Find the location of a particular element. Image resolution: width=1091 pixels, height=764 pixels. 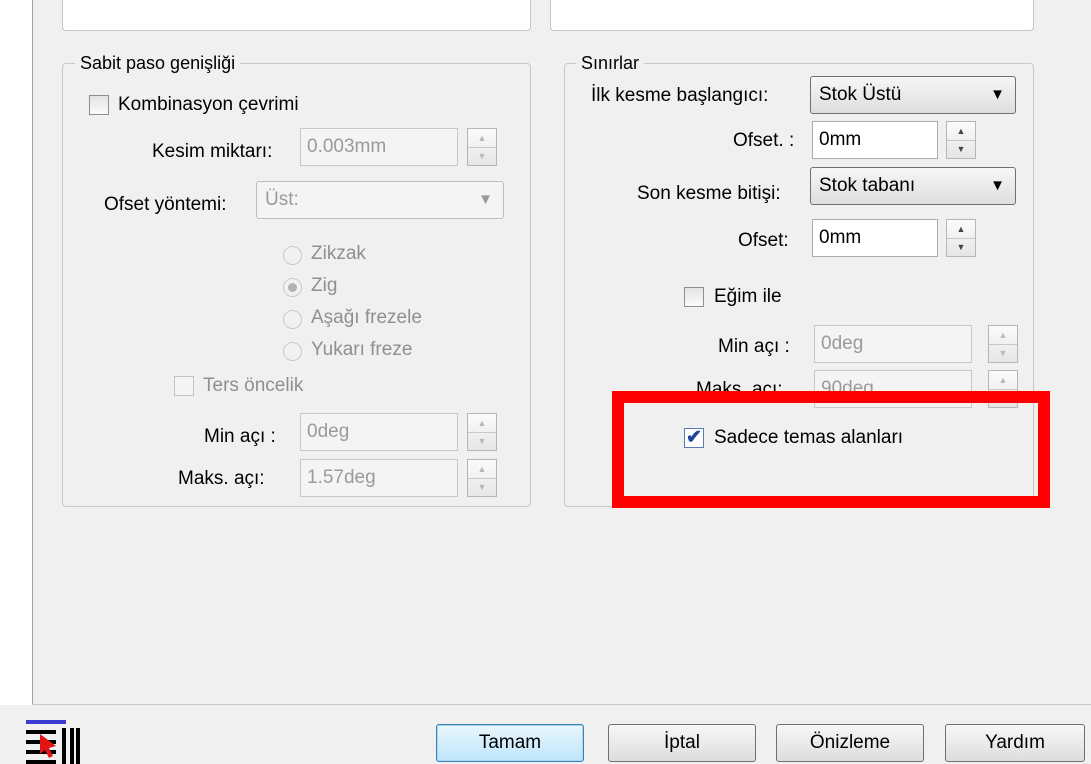

table-cursor-icon is located at coordinates (54, 741).